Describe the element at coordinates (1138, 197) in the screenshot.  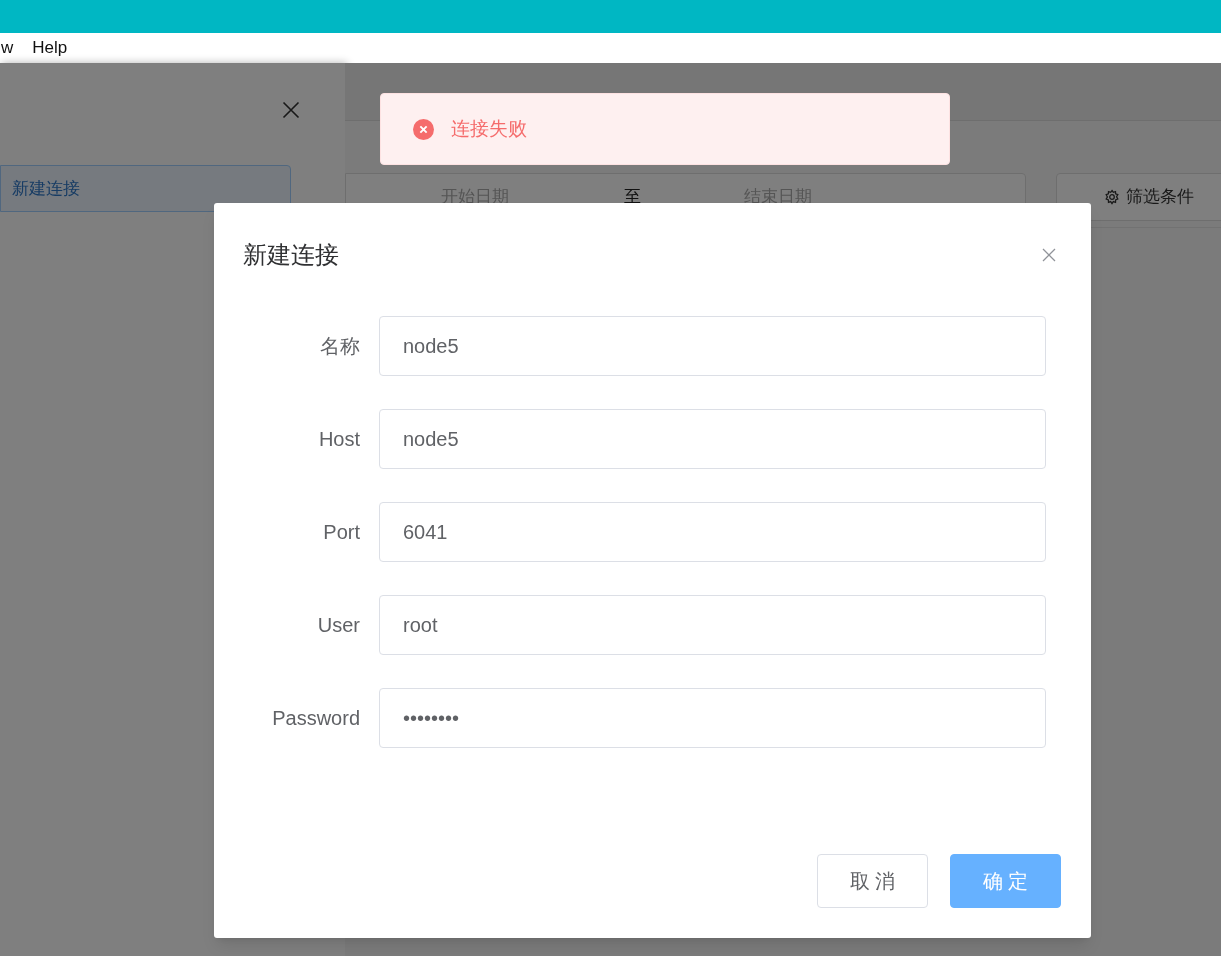
I see `filter-button: 筛选条件` at that location.